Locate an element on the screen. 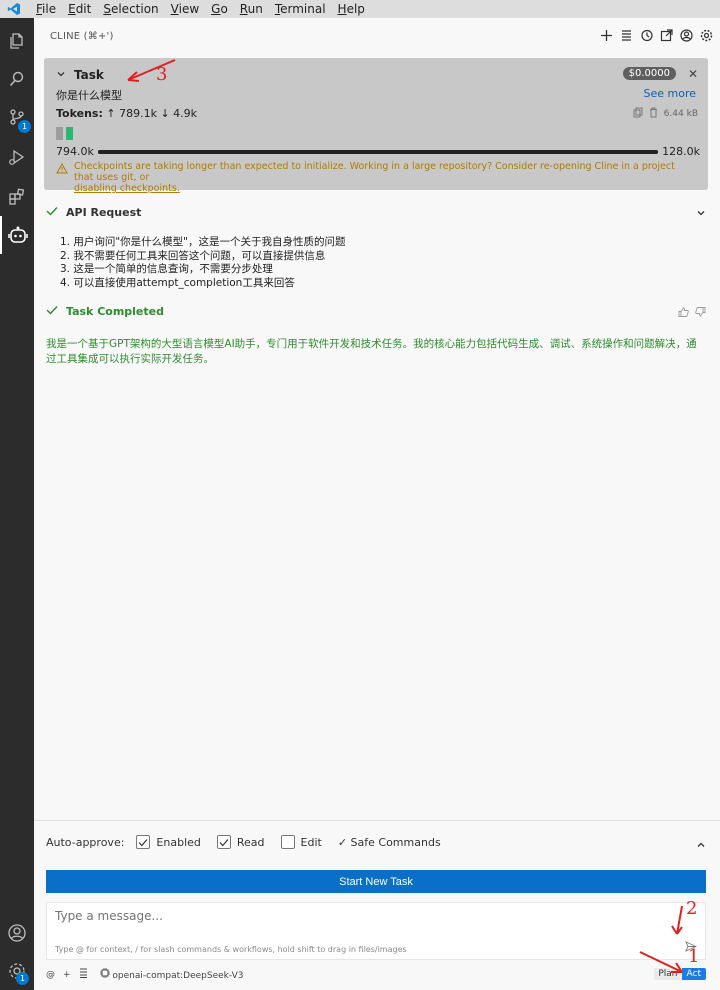  mini-bar-context is located at coordinates (69, 133).